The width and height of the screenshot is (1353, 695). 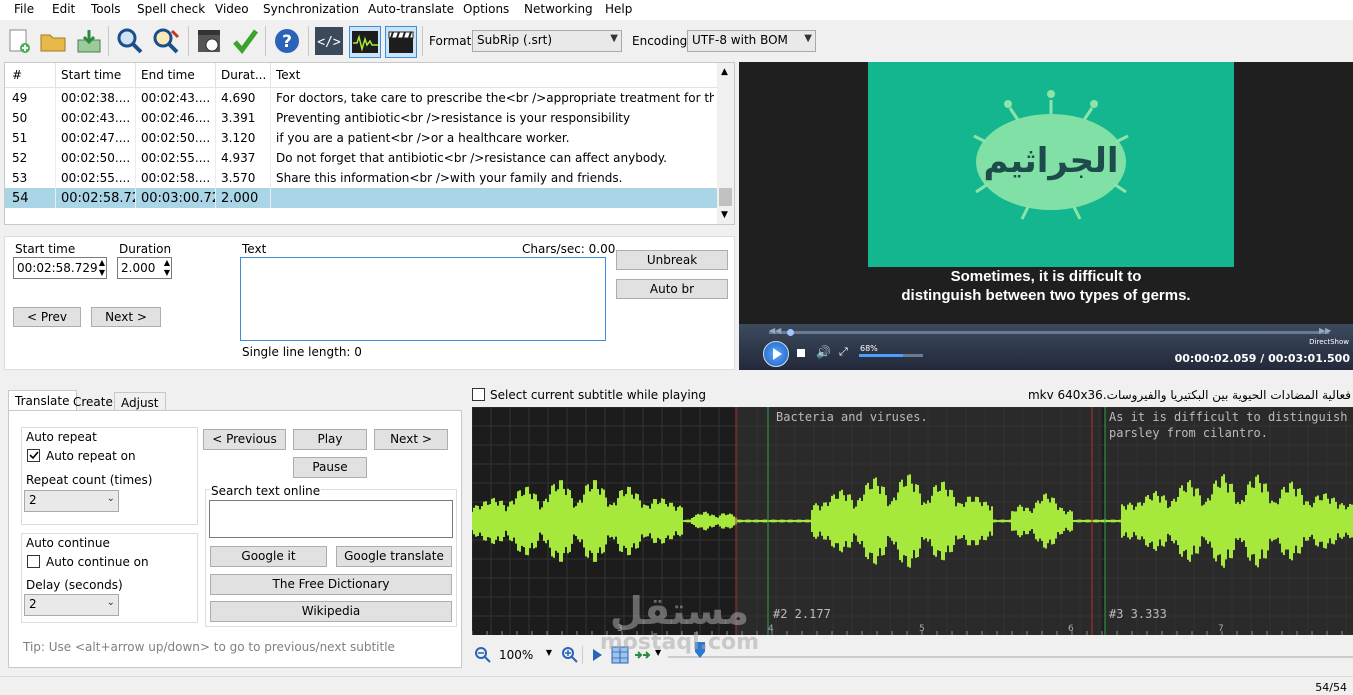 What do you see at coordinates (423, 299) in the screenshot?
I see `subtitle-text-area` at bounding box center [423, 299].